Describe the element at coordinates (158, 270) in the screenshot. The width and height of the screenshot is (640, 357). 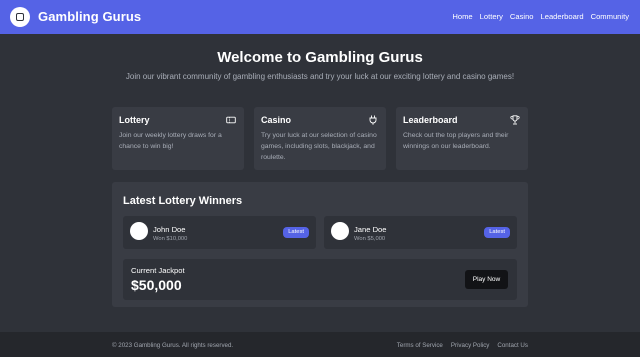
I see `jackpot-label: Current Jackpot` at that location.